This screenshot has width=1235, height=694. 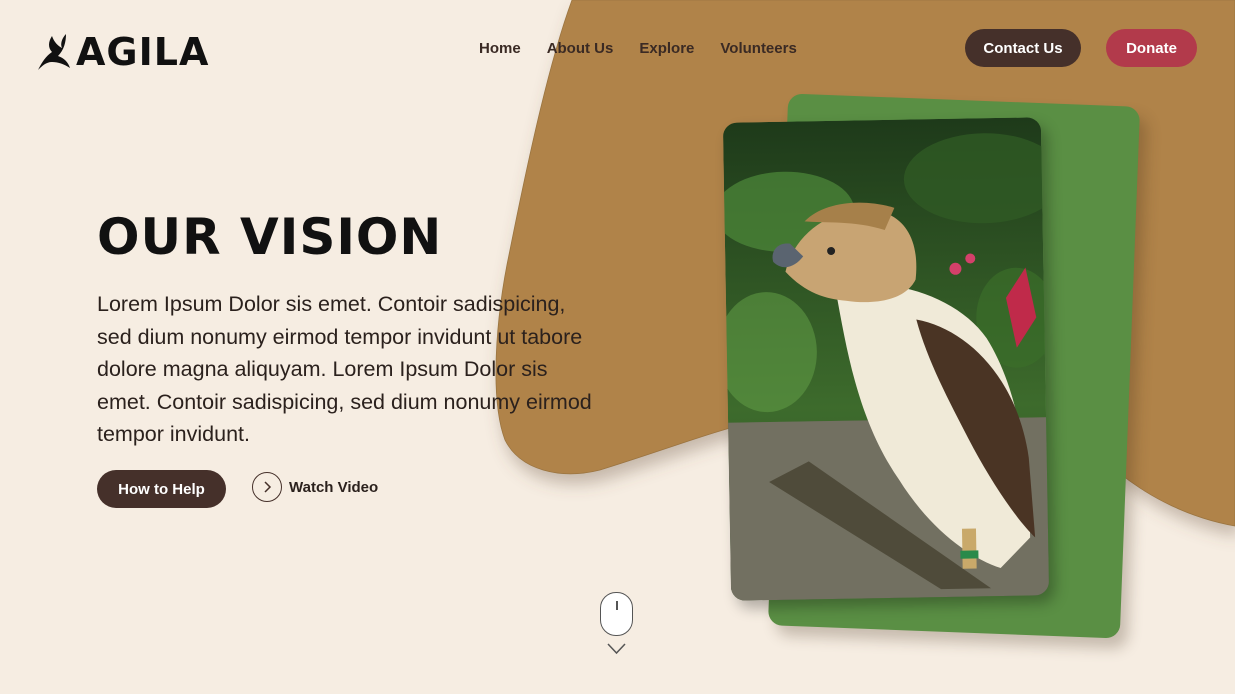 What do you see at coordinates (267, 487) in the screenshot?
I see `play-chevron-icon` at bounding box center [267, 487].